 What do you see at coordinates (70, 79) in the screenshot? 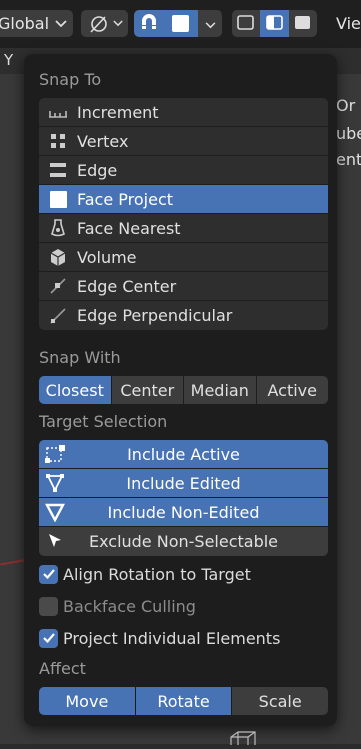
I see `snap-to-heading: Snap To` at bounding box center [70, 79].